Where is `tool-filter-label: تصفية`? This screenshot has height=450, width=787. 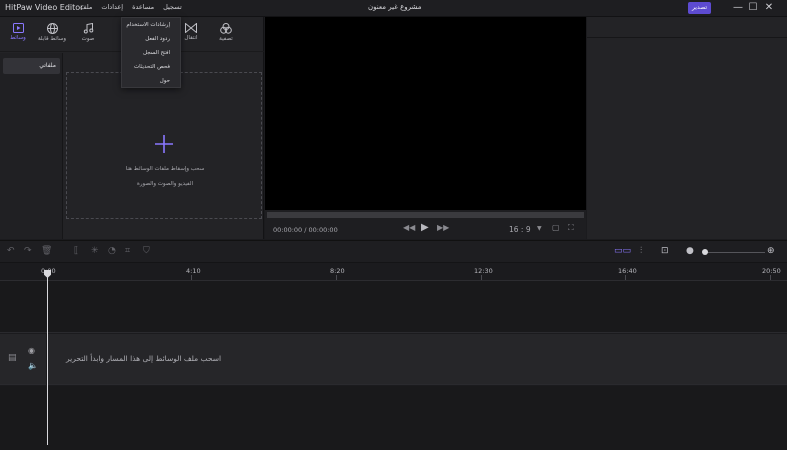 tool-filter-label: تصفية is located at coordinates (226, 39).